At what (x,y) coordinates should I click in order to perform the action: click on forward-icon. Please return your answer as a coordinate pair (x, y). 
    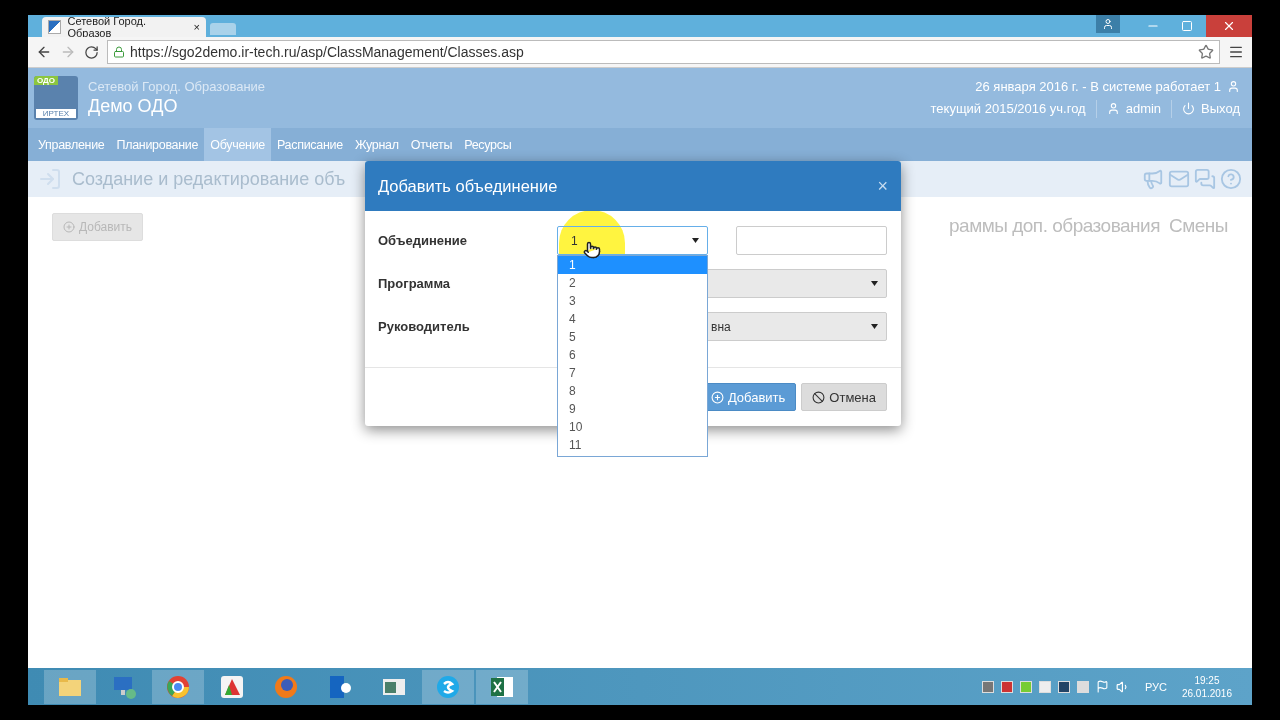
    Looking at the image, I should click on (68, 52).